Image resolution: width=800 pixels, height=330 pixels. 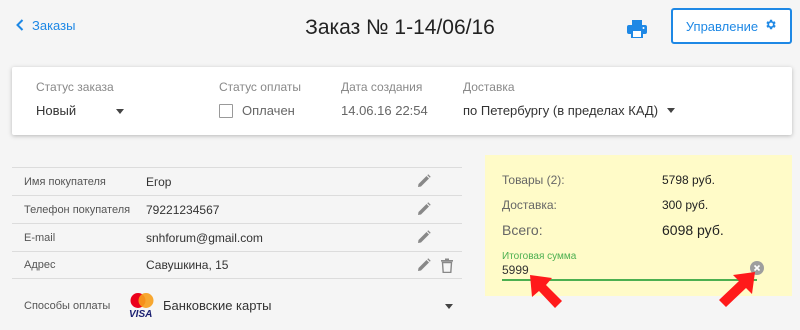 I want to click on row-label: Адрес, so click(x=40, y=265).